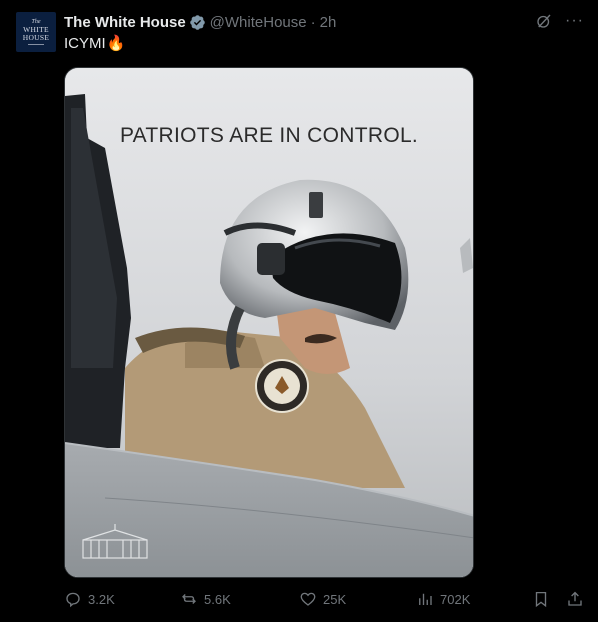  What do you see at coordinates (73, 600) in the screenshot?
I see `reply-icon` at bounding box center [73, 600].